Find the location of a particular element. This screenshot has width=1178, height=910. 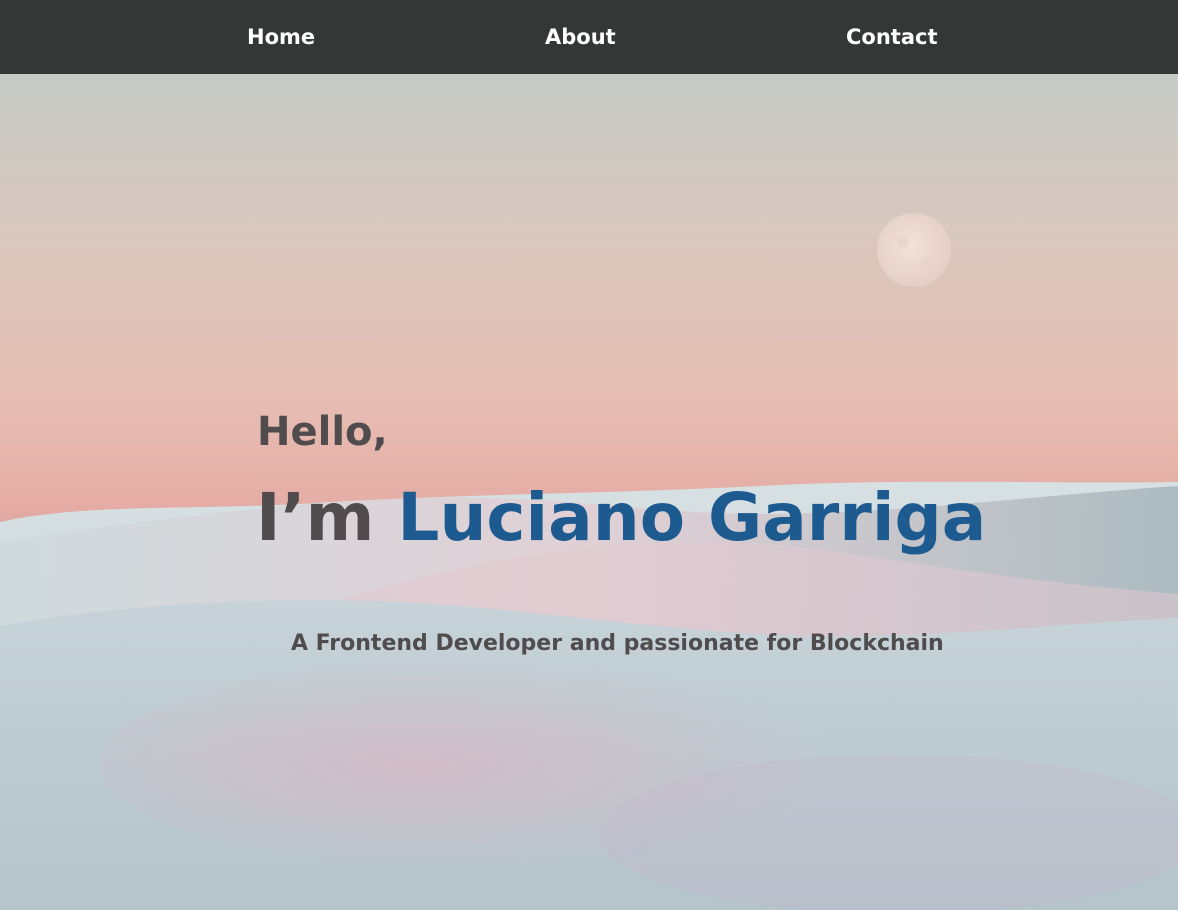

top-navbar: Home About Contact is located at coordinates (589, 37).